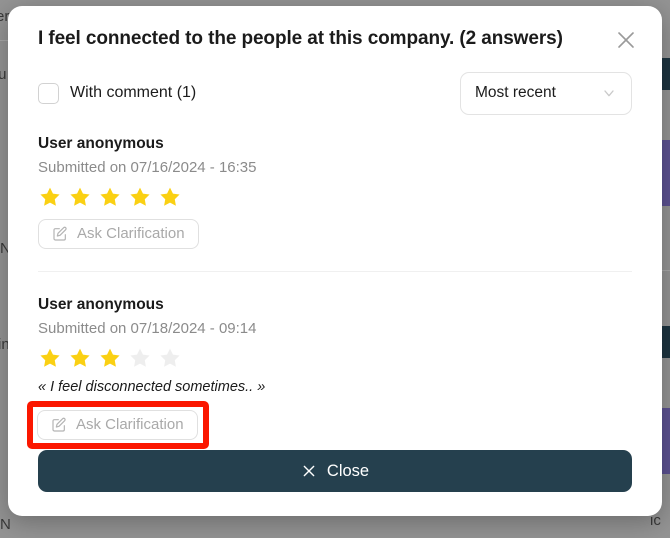 Image resolution: width=670 pixels, height=538 pixels. I want to click on with-comment-label: With comment (1), so click(133, 93).